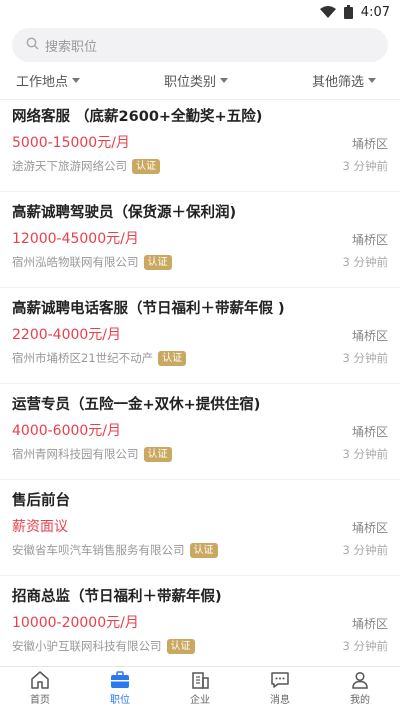 This screenshot has width=400, height=710. What do you see at coordinates (360, 680) in the screenshot?
I see `person-icon` at bounding box center [360, 680].